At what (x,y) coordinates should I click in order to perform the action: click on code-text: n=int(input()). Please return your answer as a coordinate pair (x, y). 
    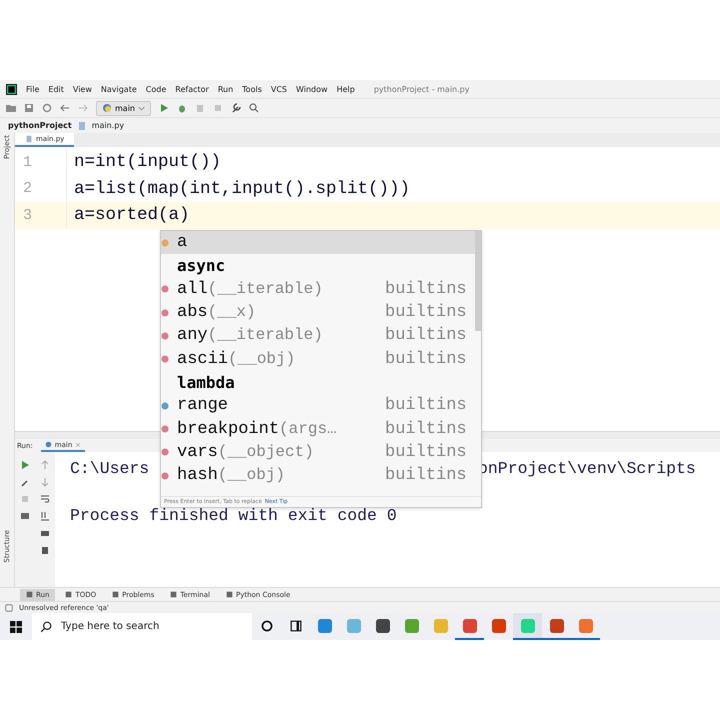
    Looking at the image, I should click on (147, 162).